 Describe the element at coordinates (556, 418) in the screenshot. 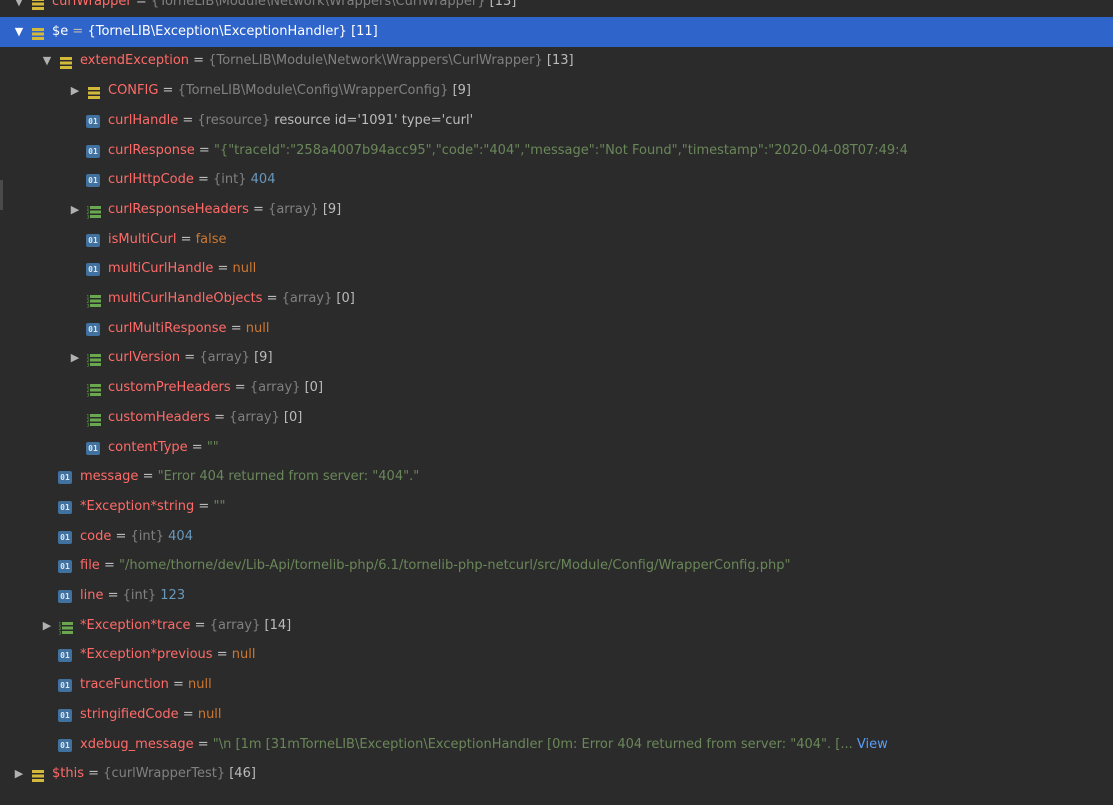

I see `tree-row: 1 2 3 customHeaders = {array} [0]` at that location.